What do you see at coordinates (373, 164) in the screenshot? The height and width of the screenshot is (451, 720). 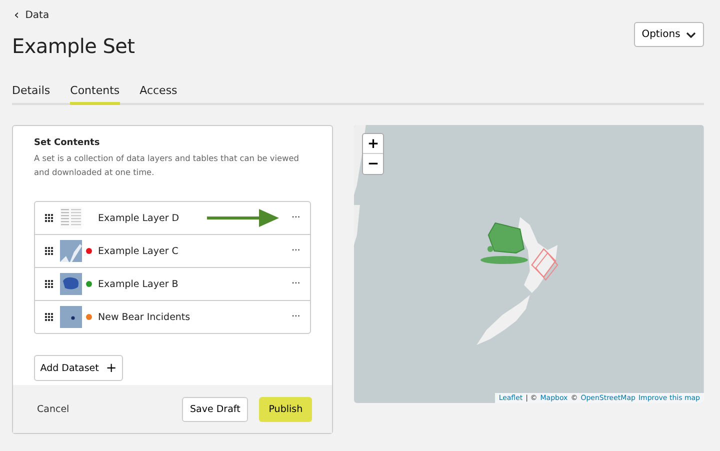 I see `zoom-out-button: −` at bounding box center [373, 164].